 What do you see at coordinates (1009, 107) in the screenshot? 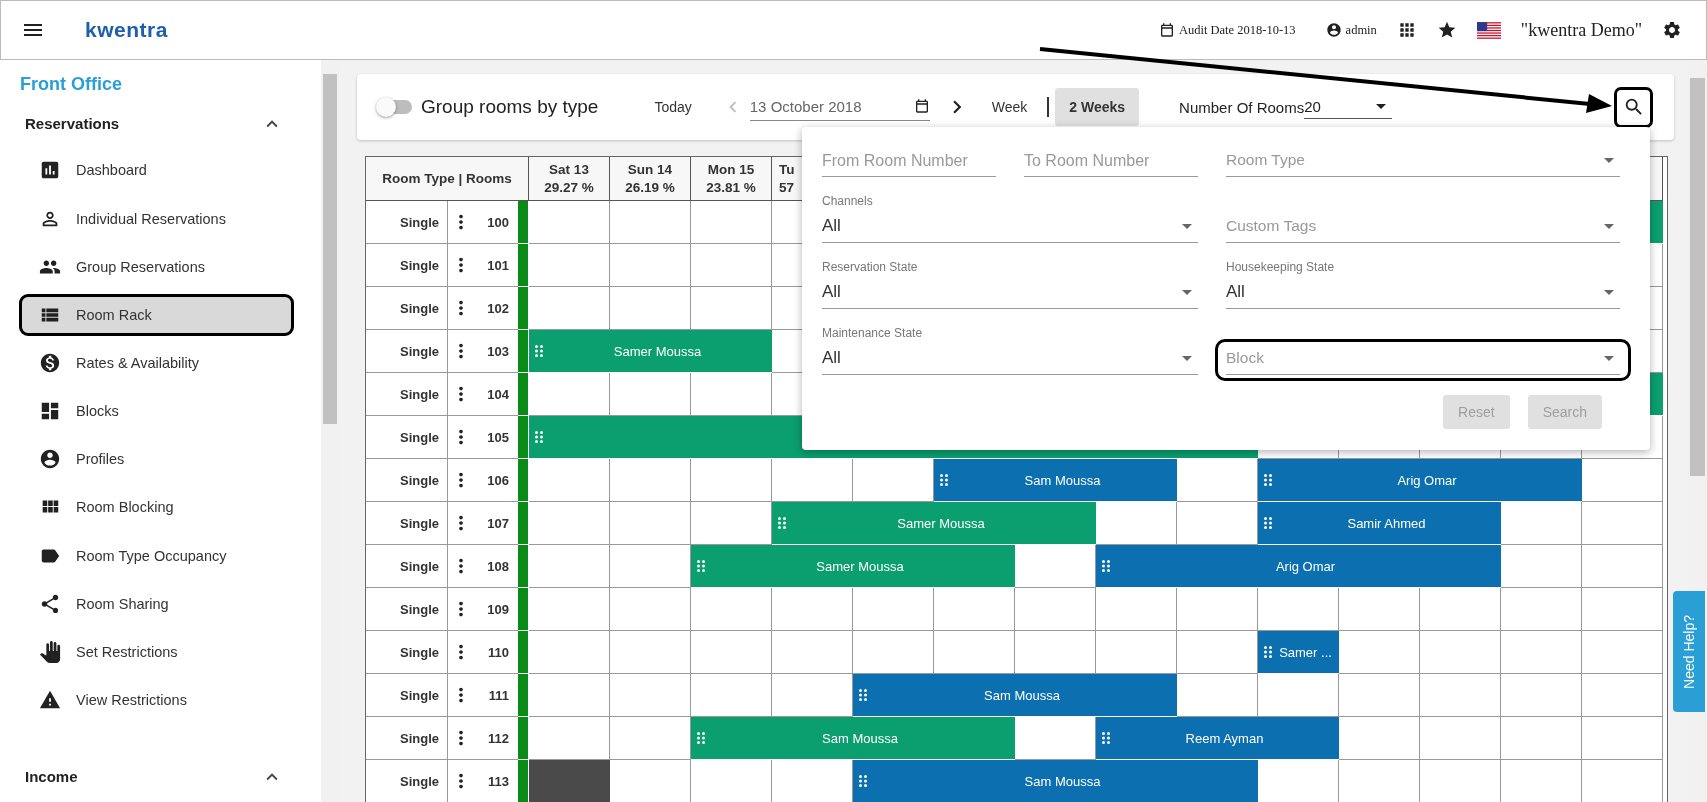
I see `view-tab: Week` at bounding box center [1009, 107].